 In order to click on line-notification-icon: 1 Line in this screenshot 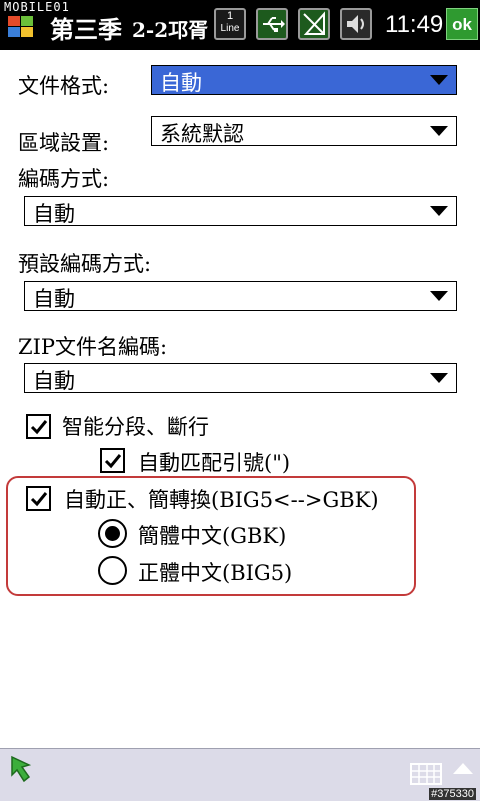, I will do `click(230, 24)`.